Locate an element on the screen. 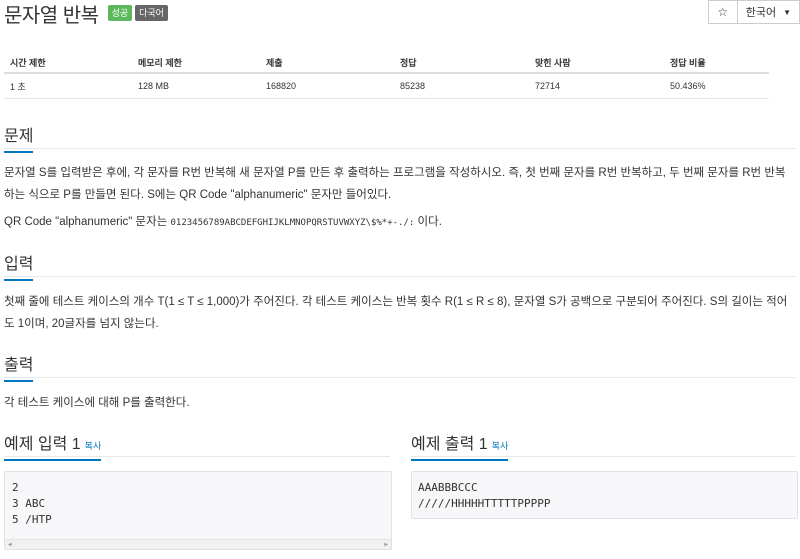 The height and width of the screenshot is (559, 800). language-dropdown: 한국어 ▼ is located at coordinates (768, 12).